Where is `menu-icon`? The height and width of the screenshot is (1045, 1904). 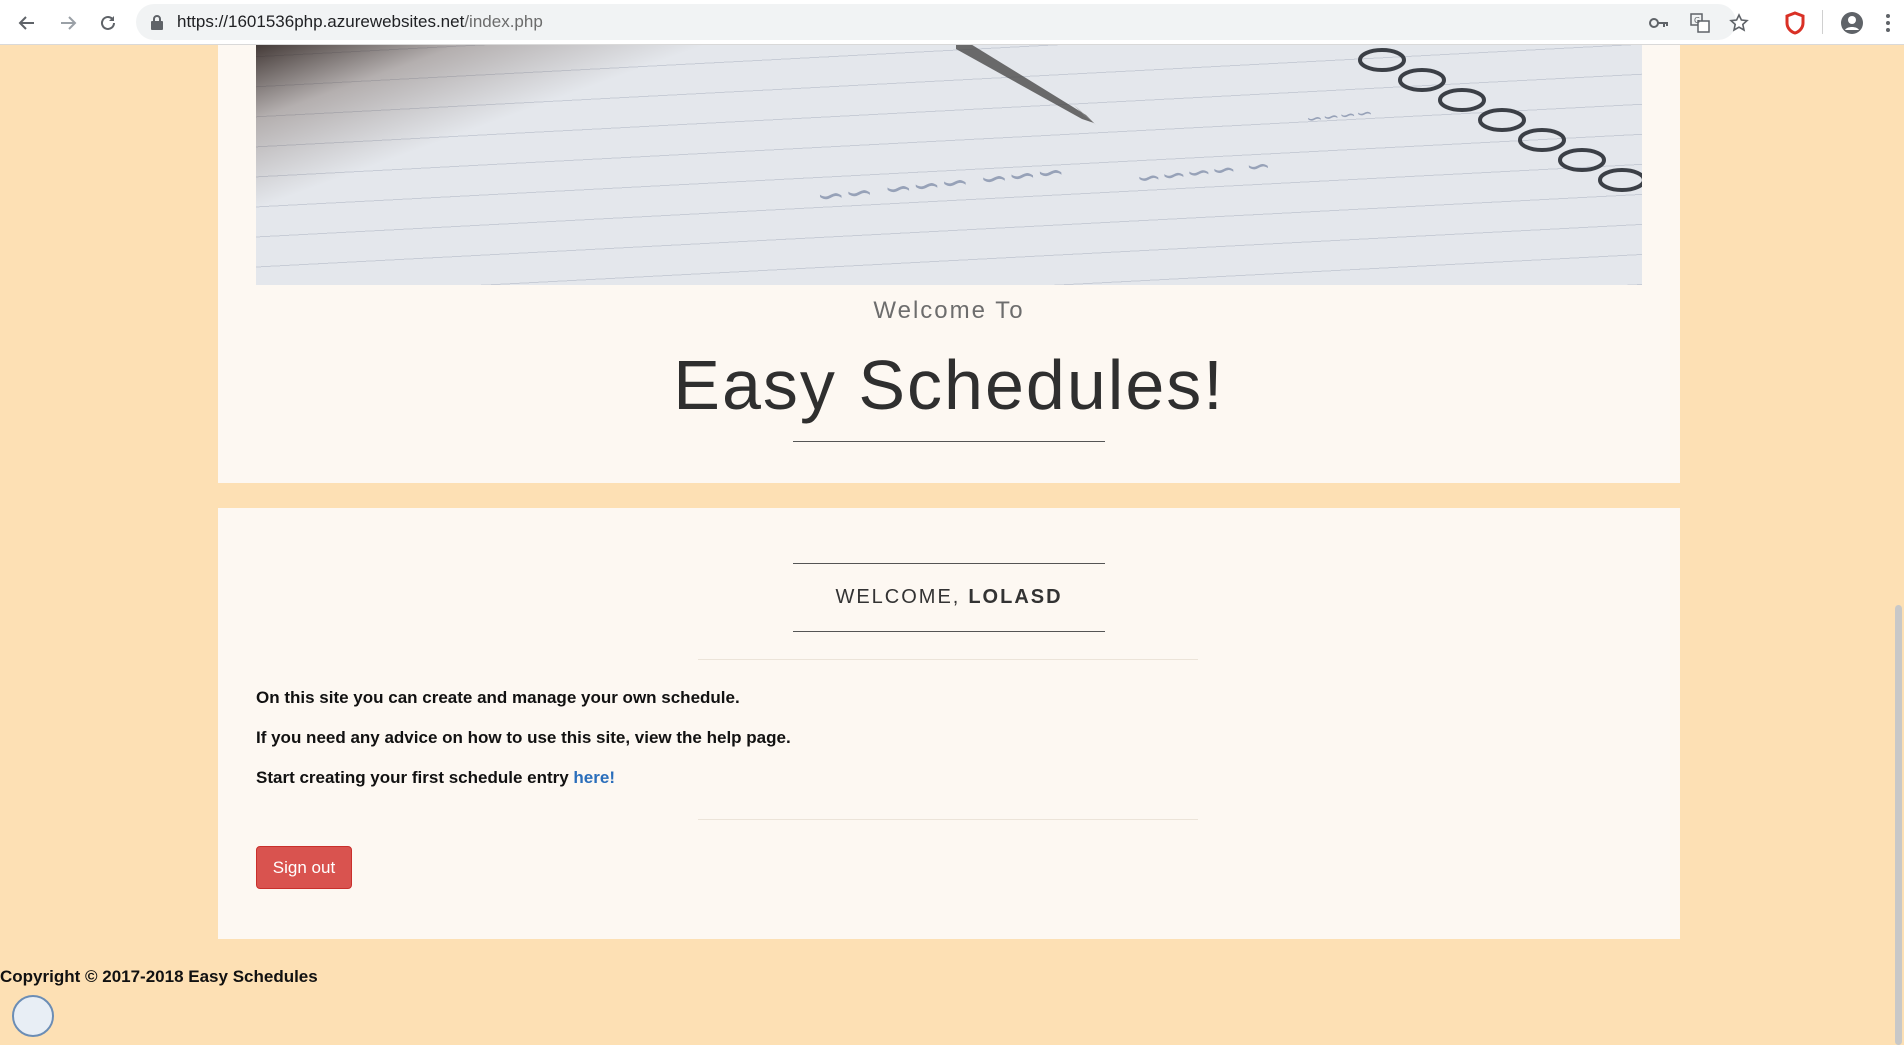
menu-icon is located at coordinates (1888, 23).